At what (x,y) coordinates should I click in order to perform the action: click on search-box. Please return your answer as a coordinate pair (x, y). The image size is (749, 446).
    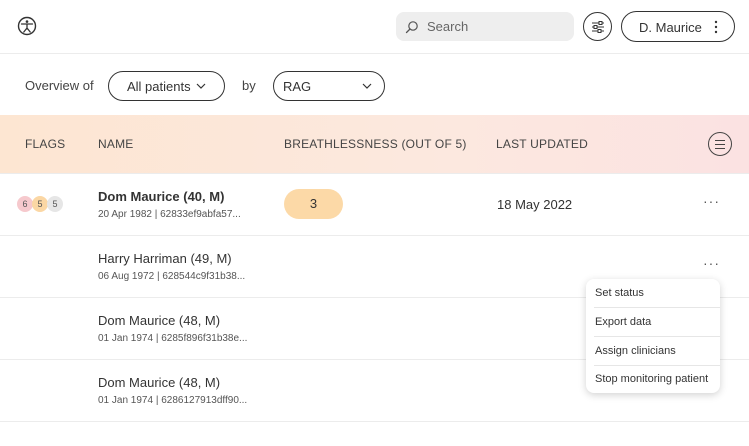
    Looking at the image, I should click on (485, 26).